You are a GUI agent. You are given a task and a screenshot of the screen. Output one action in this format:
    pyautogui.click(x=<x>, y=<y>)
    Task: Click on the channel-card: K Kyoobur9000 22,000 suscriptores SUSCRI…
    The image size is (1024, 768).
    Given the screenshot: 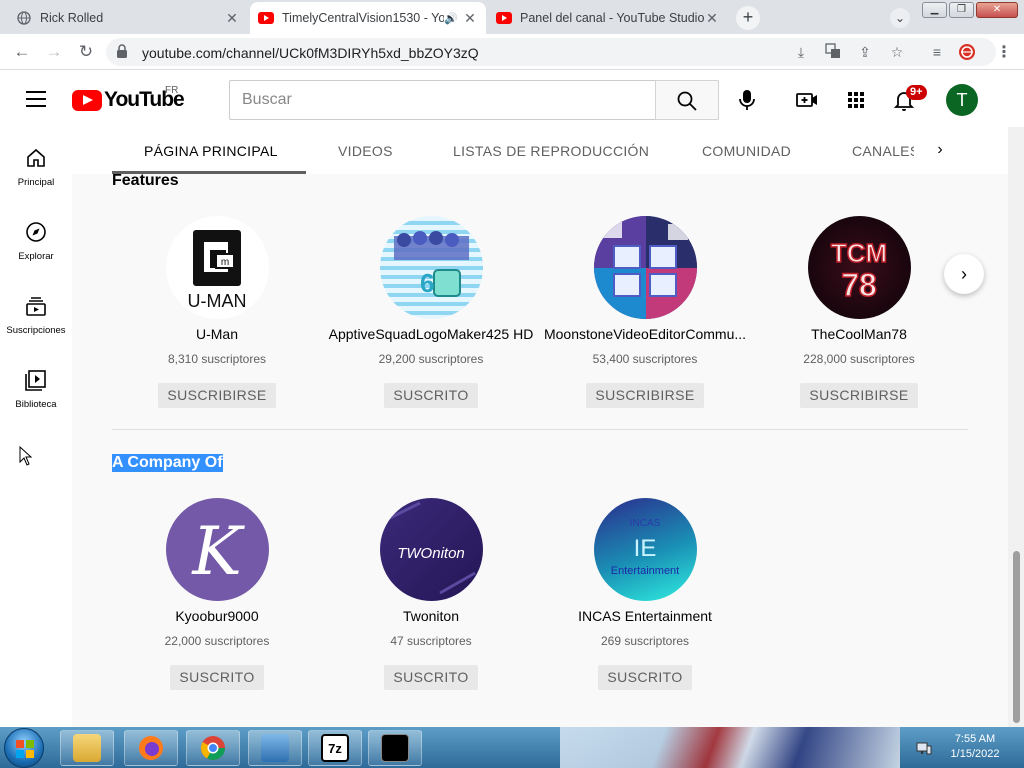 What is the action you would take?
    pyautogui.click(x=217, y=594)
    